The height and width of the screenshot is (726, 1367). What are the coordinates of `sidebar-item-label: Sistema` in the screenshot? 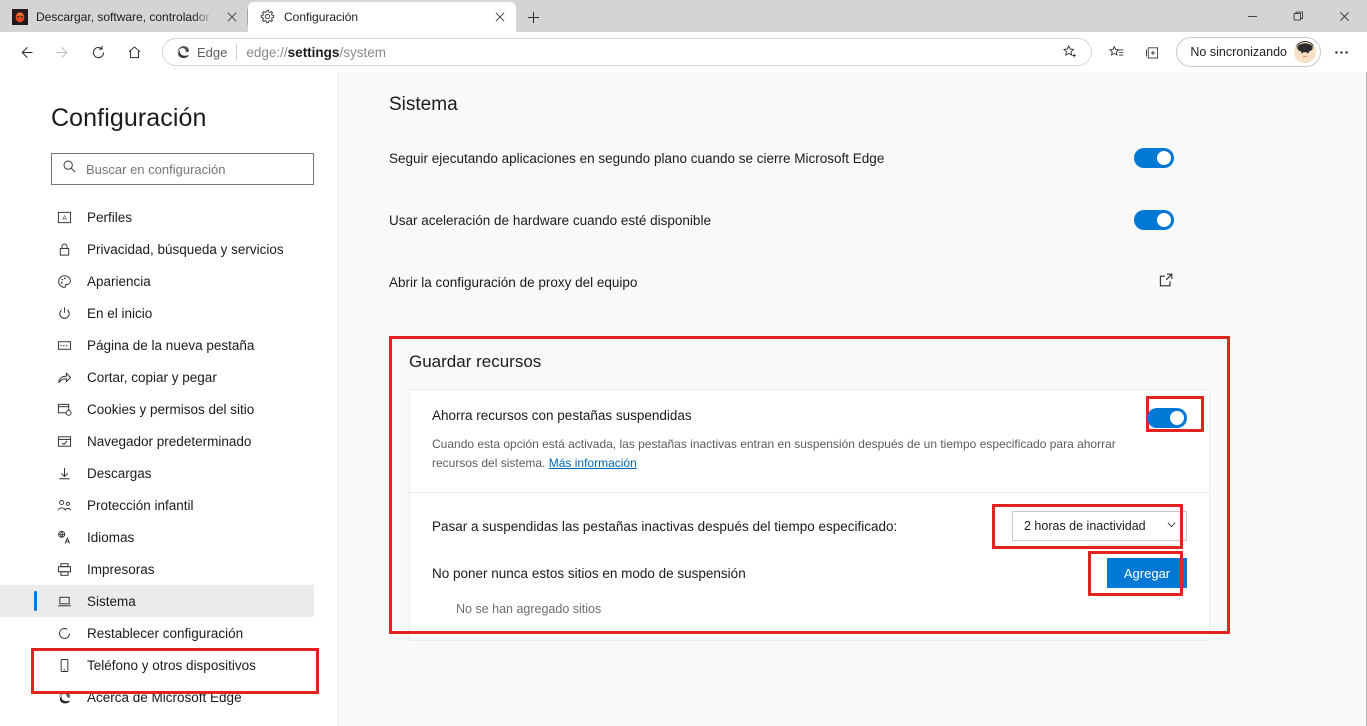 It's located at (111, 601).